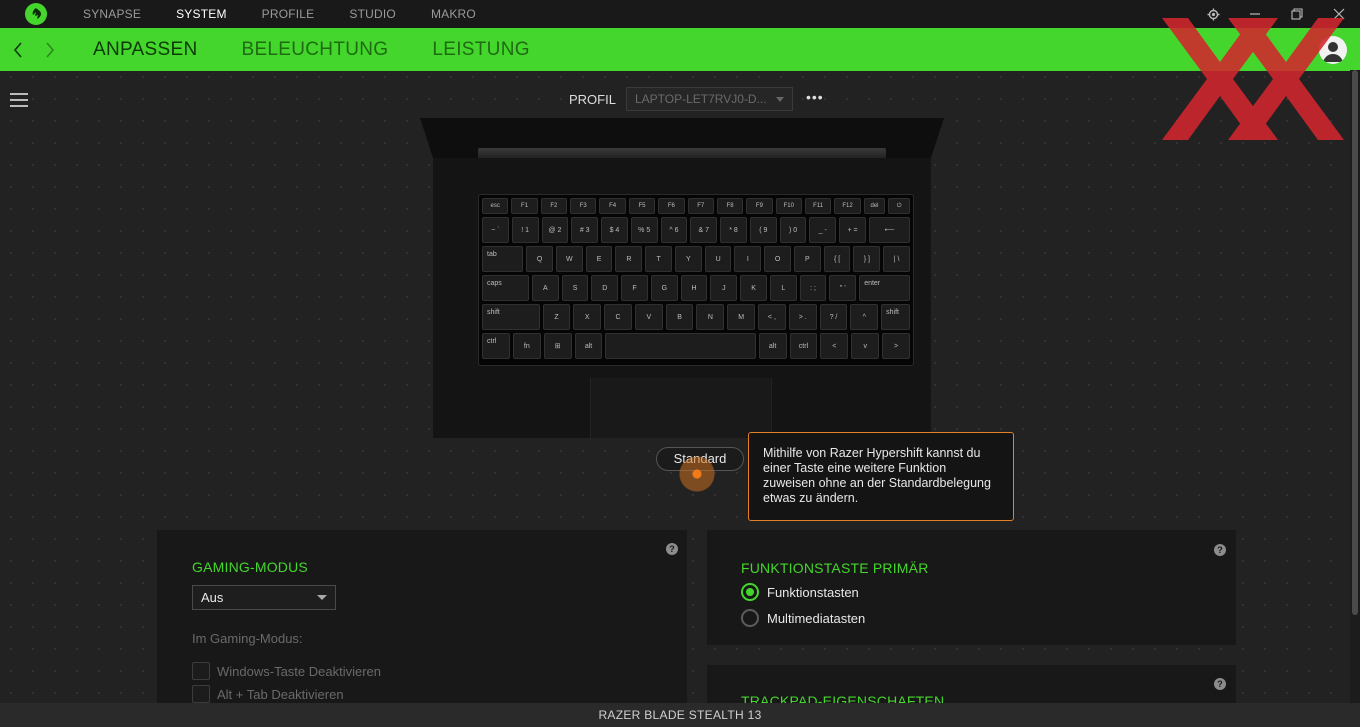  I want to click on tab-beleuchtung: BELEUCHTUNG, so click(314, 50).